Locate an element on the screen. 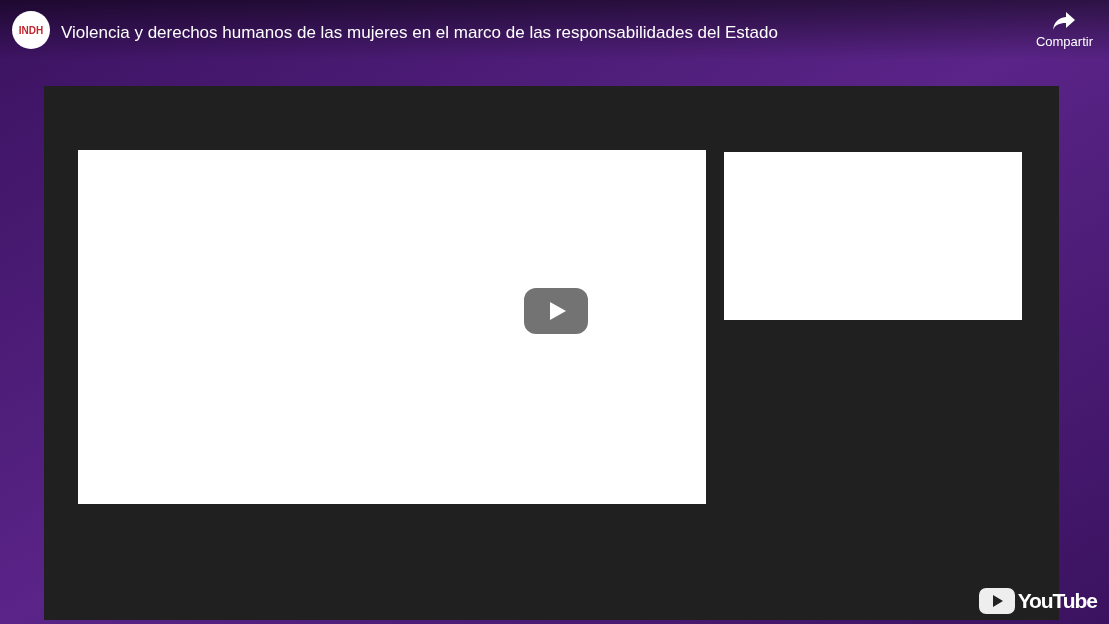  video-title: Violencia y derechos humanos de las mujeres en el marco de las responsabilidades del Estado is located at coordinates (419, 33).